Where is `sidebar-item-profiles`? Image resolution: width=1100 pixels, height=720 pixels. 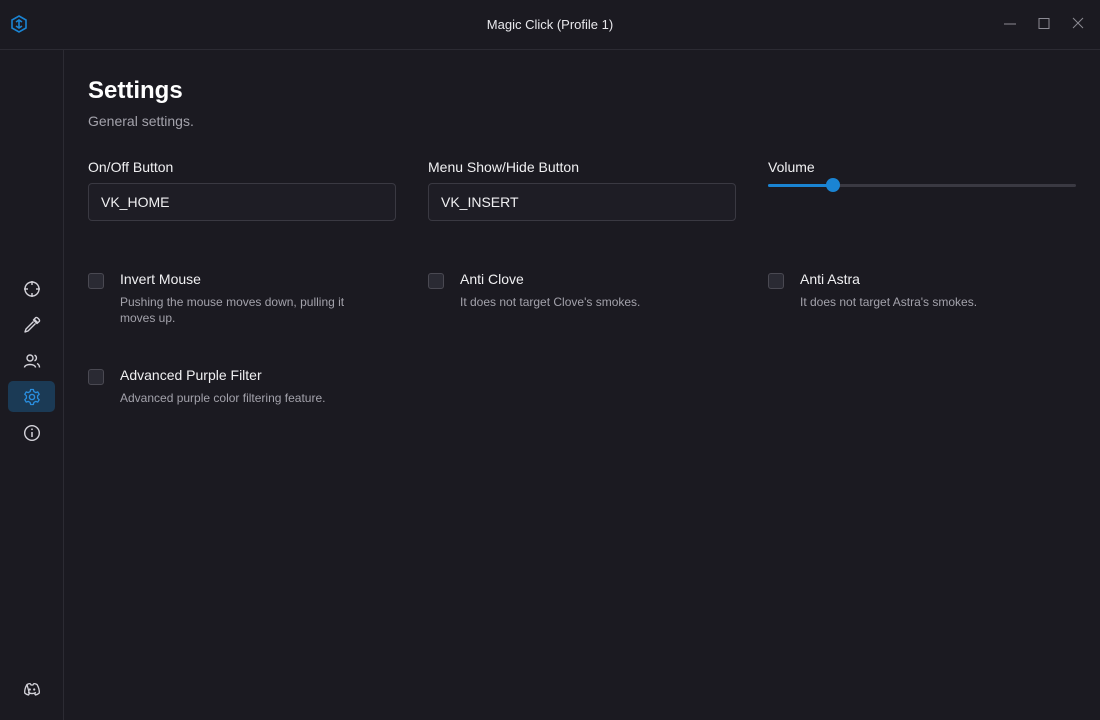 sidebar-item-profiles is located at coordinates (31, 360).